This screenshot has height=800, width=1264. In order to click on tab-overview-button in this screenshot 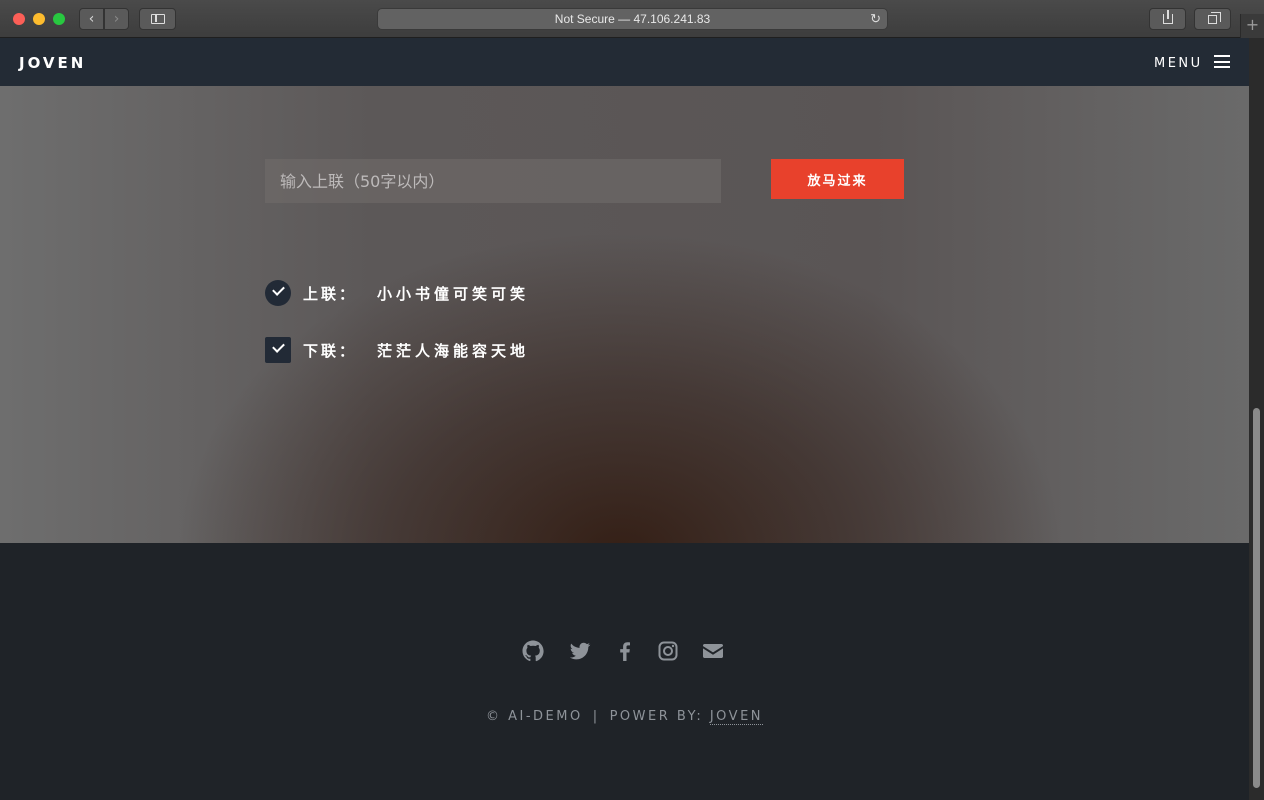, I will do `click(1212, 19)`.